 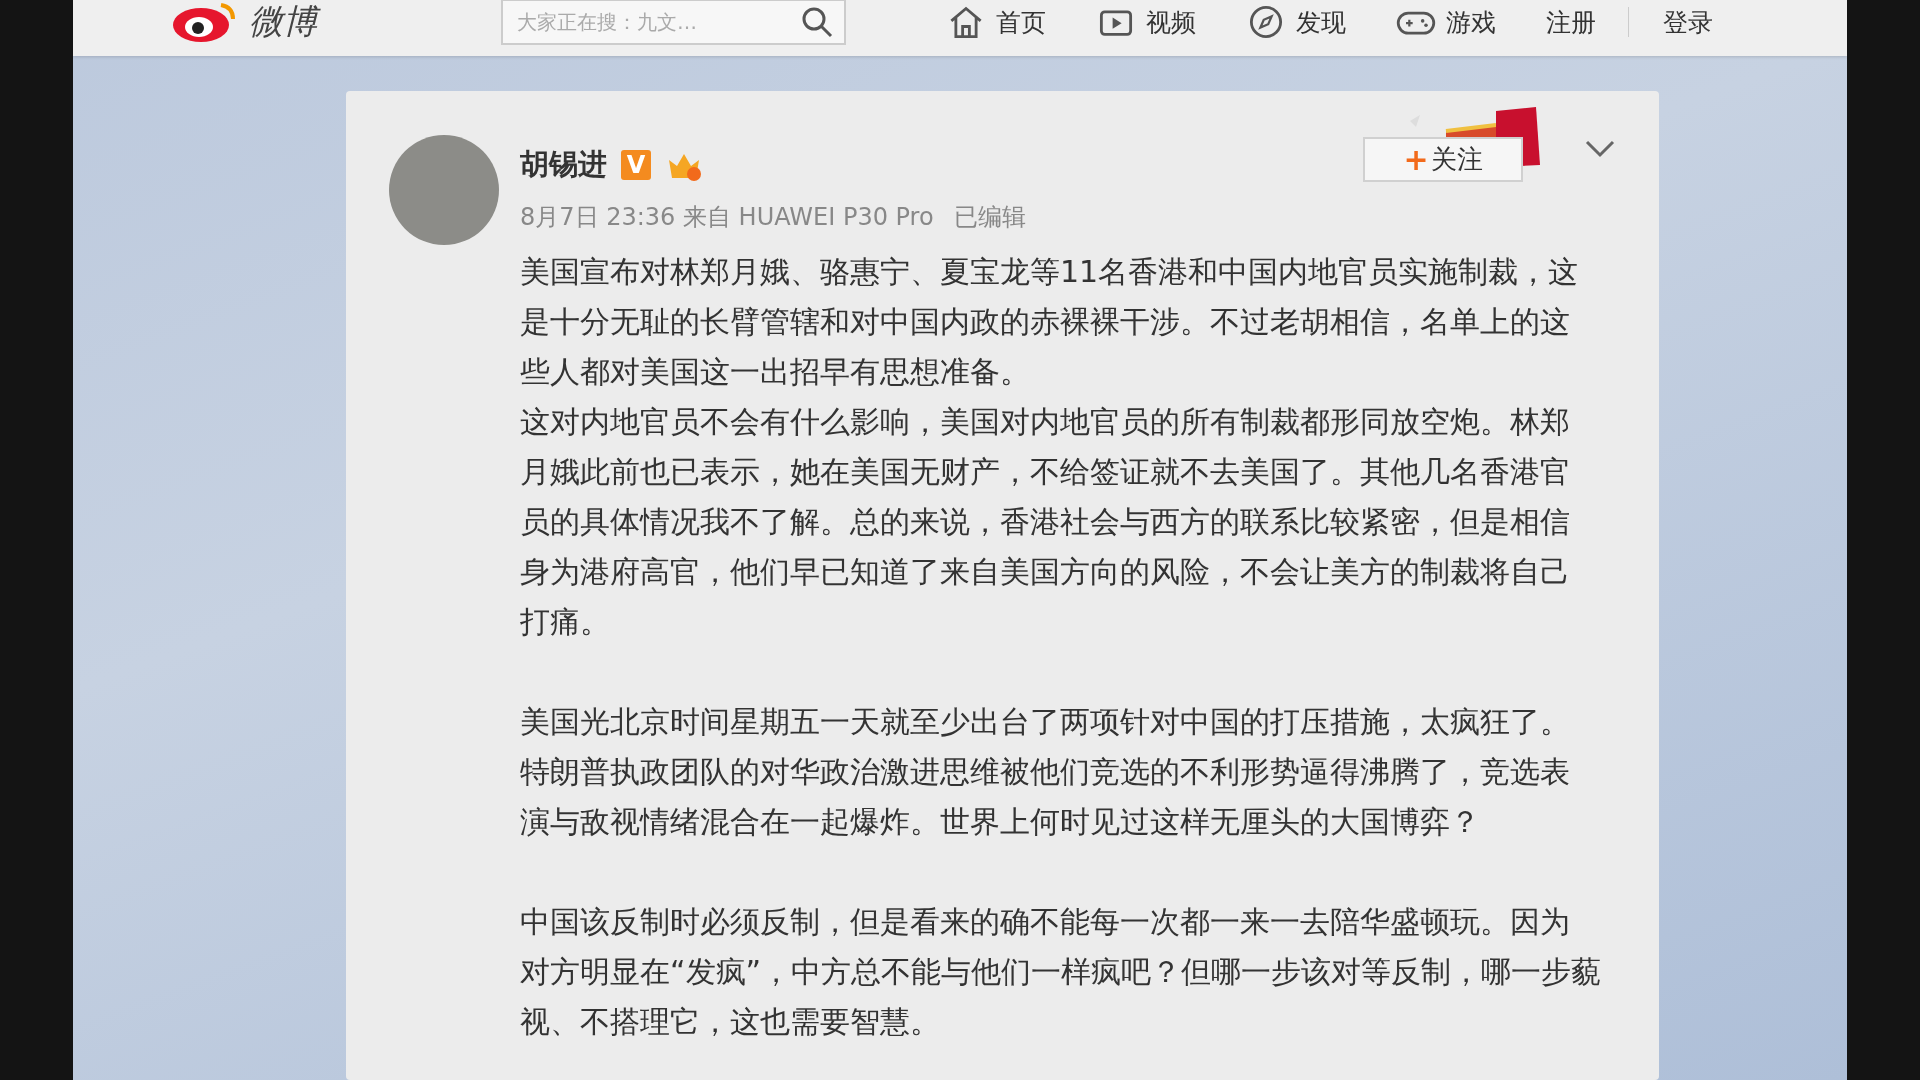 What do you see at coordinates (1061, 972) in the screenshot?
I see `post-paragraph: 中国该反制时必须反制，但是看来的确不能每一次都一来一去陪华盛顿玩。因为 对方明显在“发疯”，中方总不能与他们一样疯吧？但哪一步该对等反制，哪一步藐 视、不搭理它，这也需要智慧。` at bounding box center [1061, 972].